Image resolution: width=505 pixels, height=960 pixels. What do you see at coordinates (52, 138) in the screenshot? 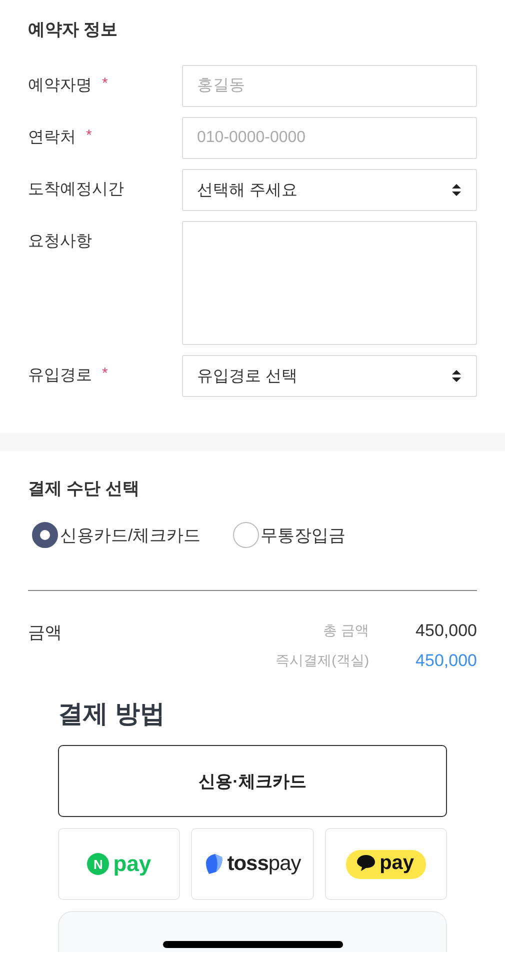
I see `field-label: 연락처` at bounding box center [52, 138].